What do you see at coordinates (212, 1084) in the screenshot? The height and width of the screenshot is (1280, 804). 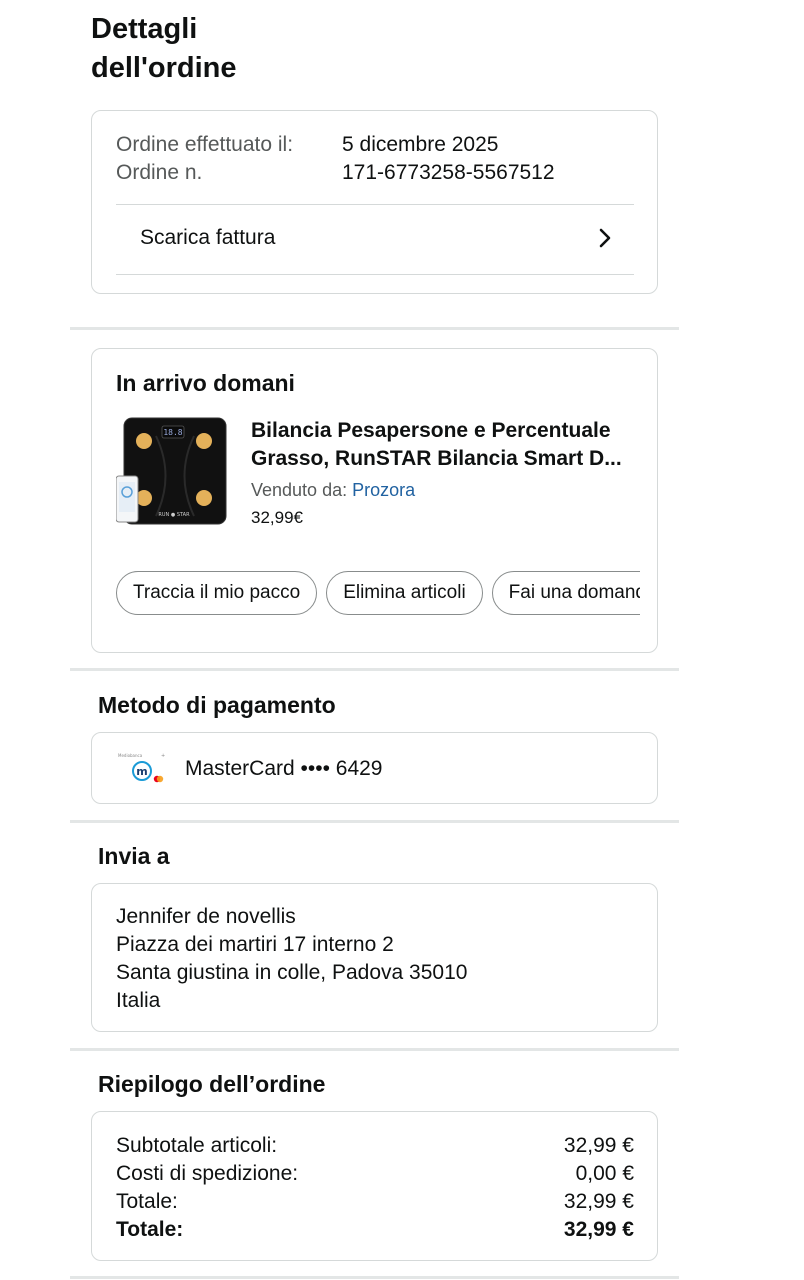 I see `order-summary-title: Riepilogo dell’ordine` at bounding box center [212, 1084].